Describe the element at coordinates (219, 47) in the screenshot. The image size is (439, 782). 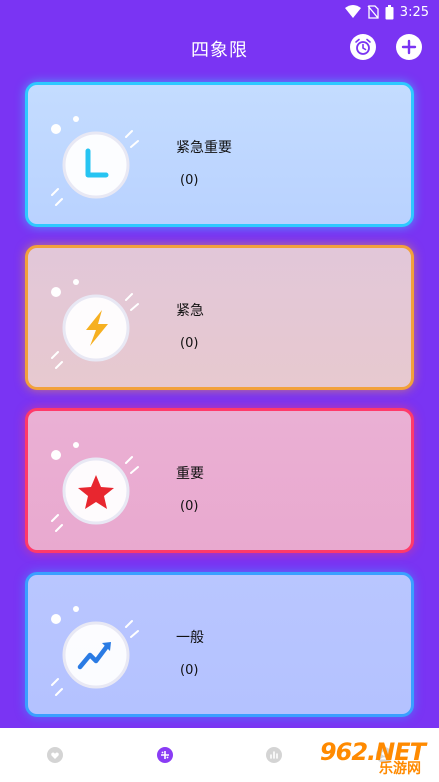
I see `app-bar: 四象限` at that location.